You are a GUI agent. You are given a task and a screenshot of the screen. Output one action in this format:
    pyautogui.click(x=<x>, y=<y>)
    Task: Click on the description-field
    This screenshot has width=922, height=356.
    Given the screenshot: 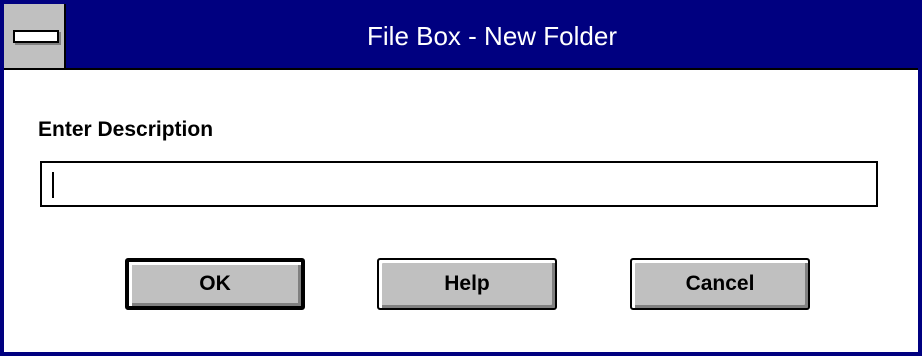 What is the action you would take?
    pyautogui.click(x=459, y=184)
    